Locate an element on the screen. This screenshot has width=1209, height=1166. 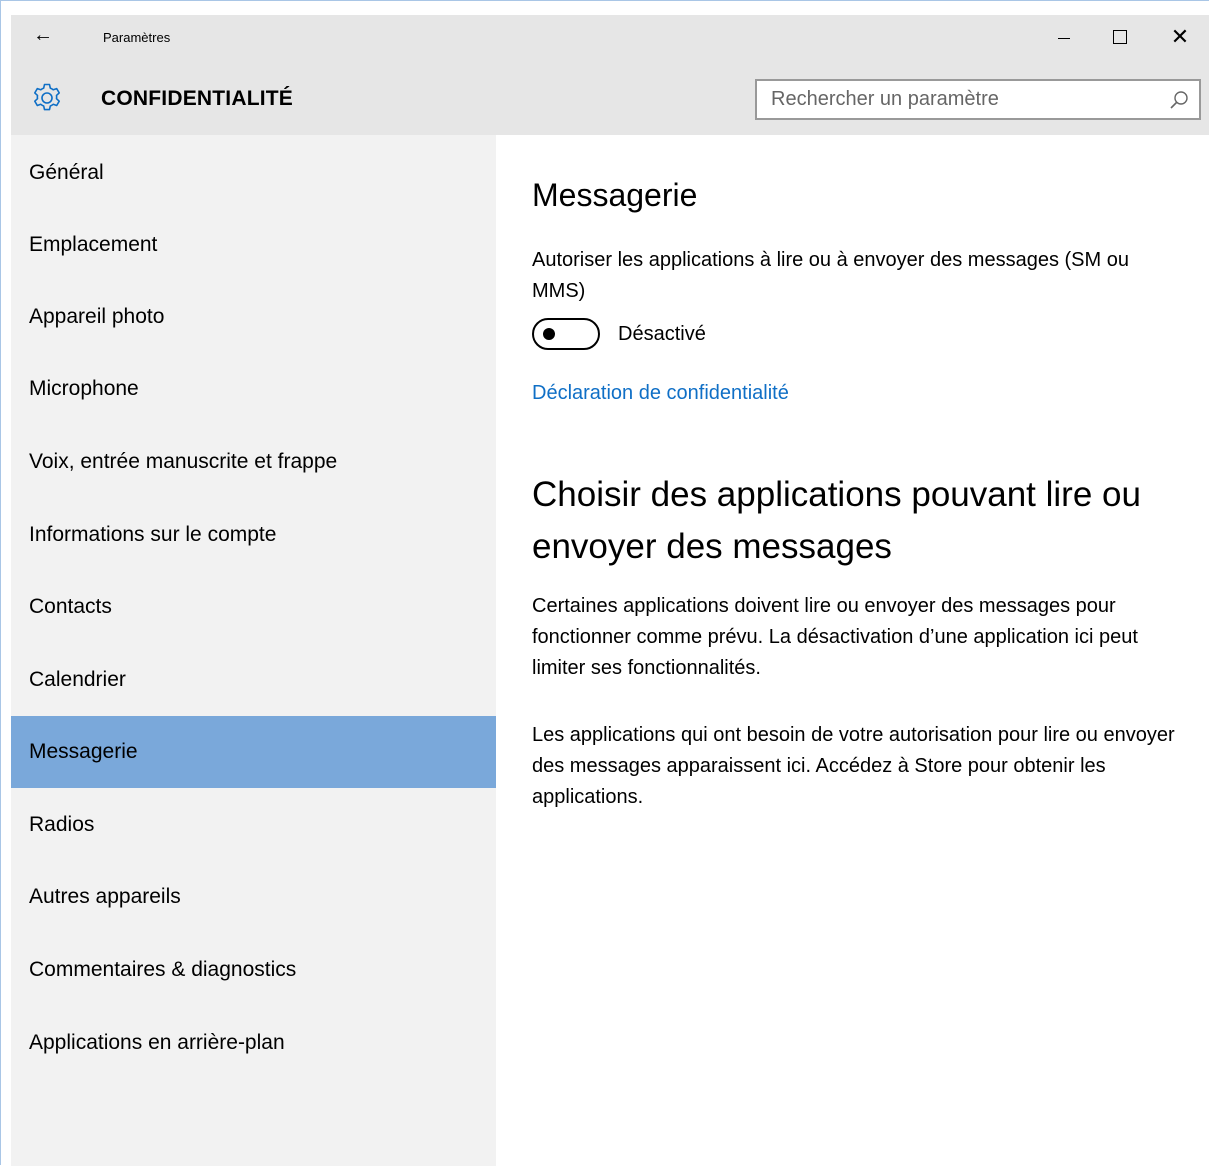
sidebar-item-radios: Radios is located at coordinates (253, 825).